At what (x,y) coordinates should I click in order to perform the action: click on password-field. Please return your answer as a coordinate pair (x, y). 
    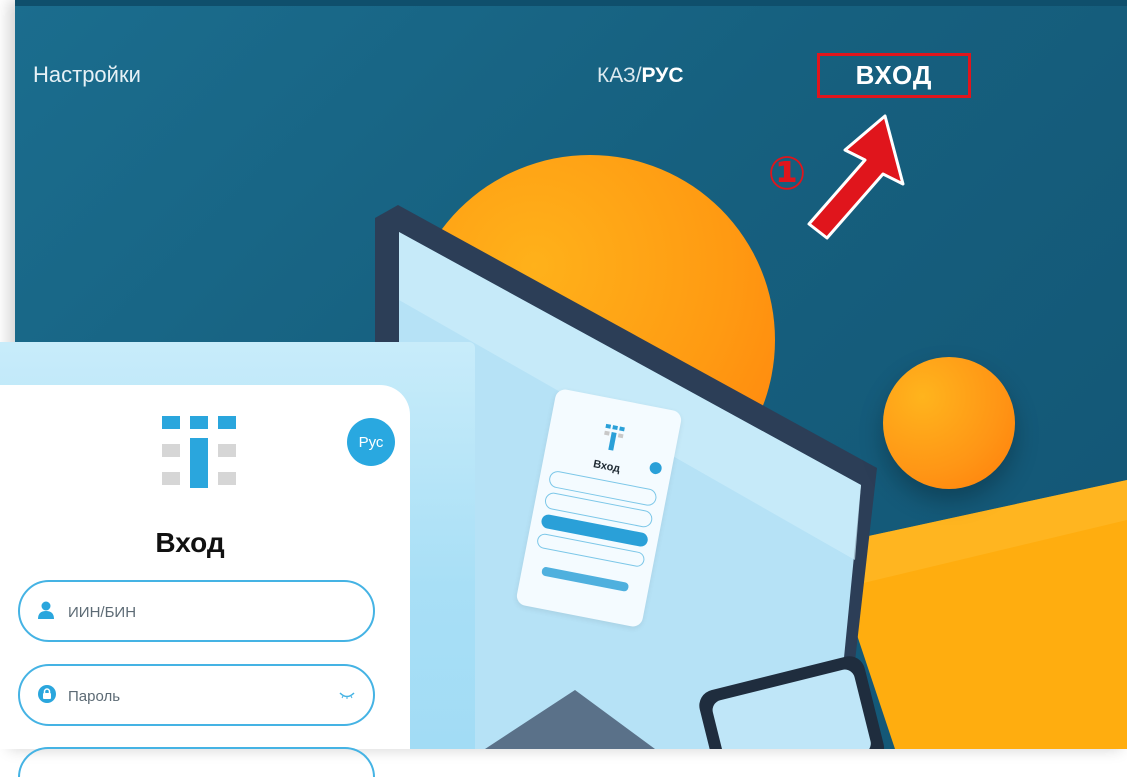
    Looking at the image, I should click on (196, 695).